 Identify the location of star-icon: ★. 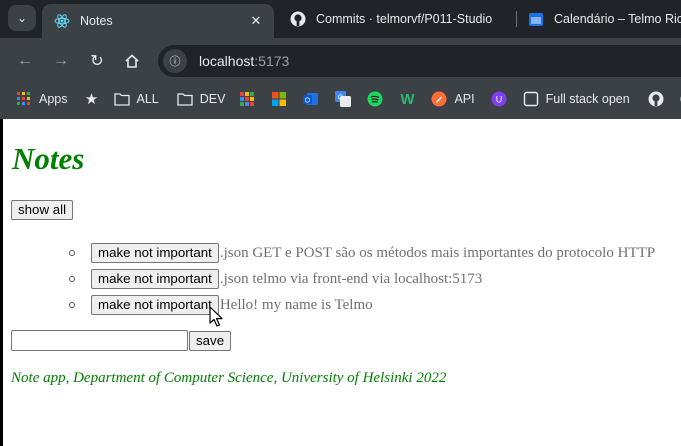
(91, 99).